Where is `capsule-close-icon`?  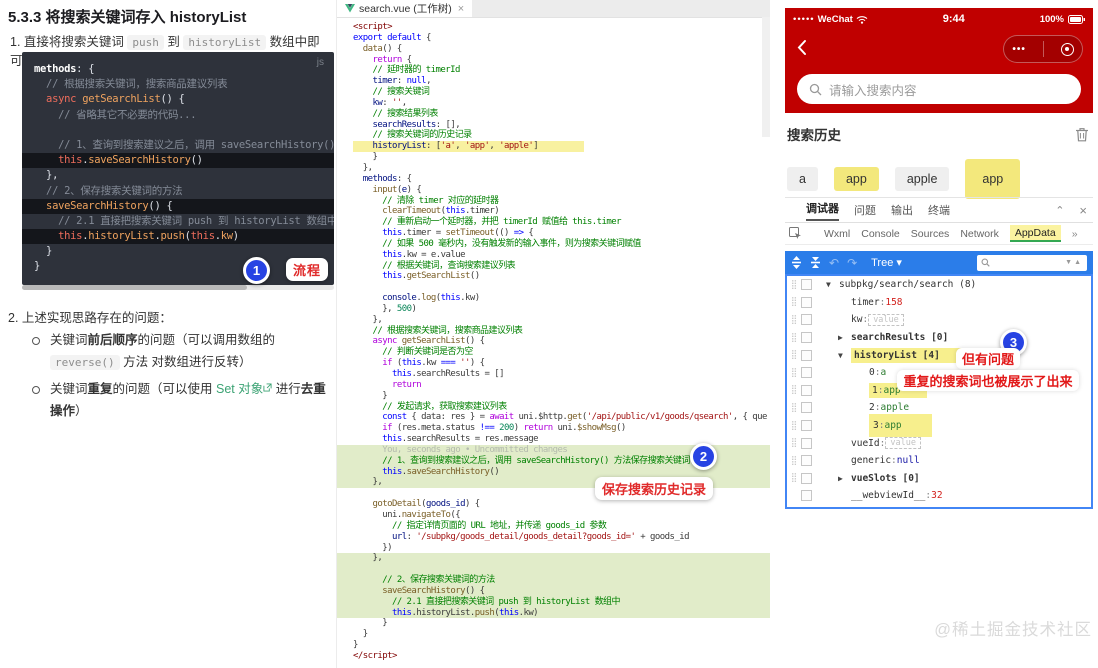
capsule-close-icon is located at coordinates (1067, 49).